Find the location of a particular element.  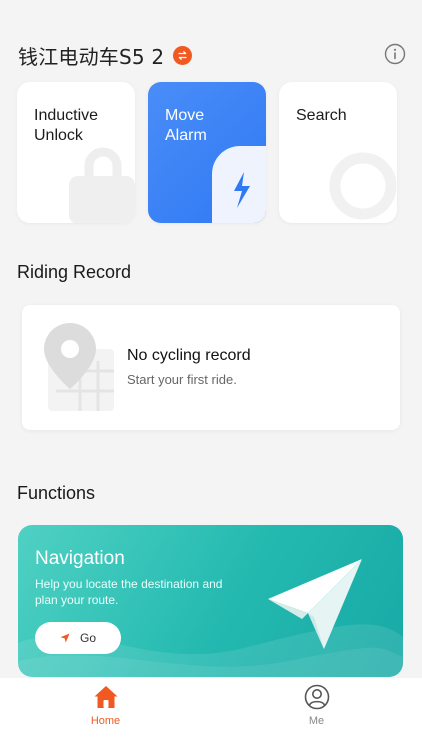

map-pin-icon is located at coordinates (79, 367).